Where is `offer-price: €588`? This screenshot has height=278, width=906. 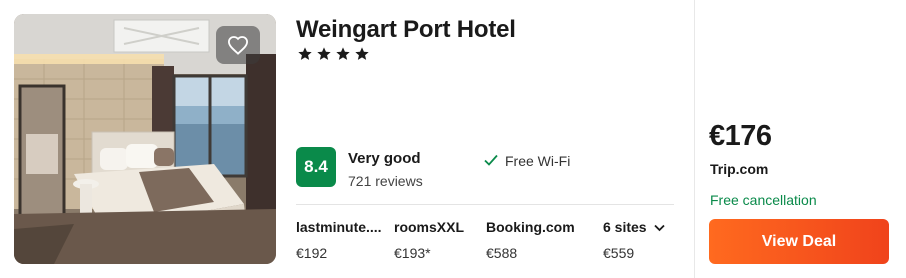 offer-price: €588 is located at coordinates (502, 253).